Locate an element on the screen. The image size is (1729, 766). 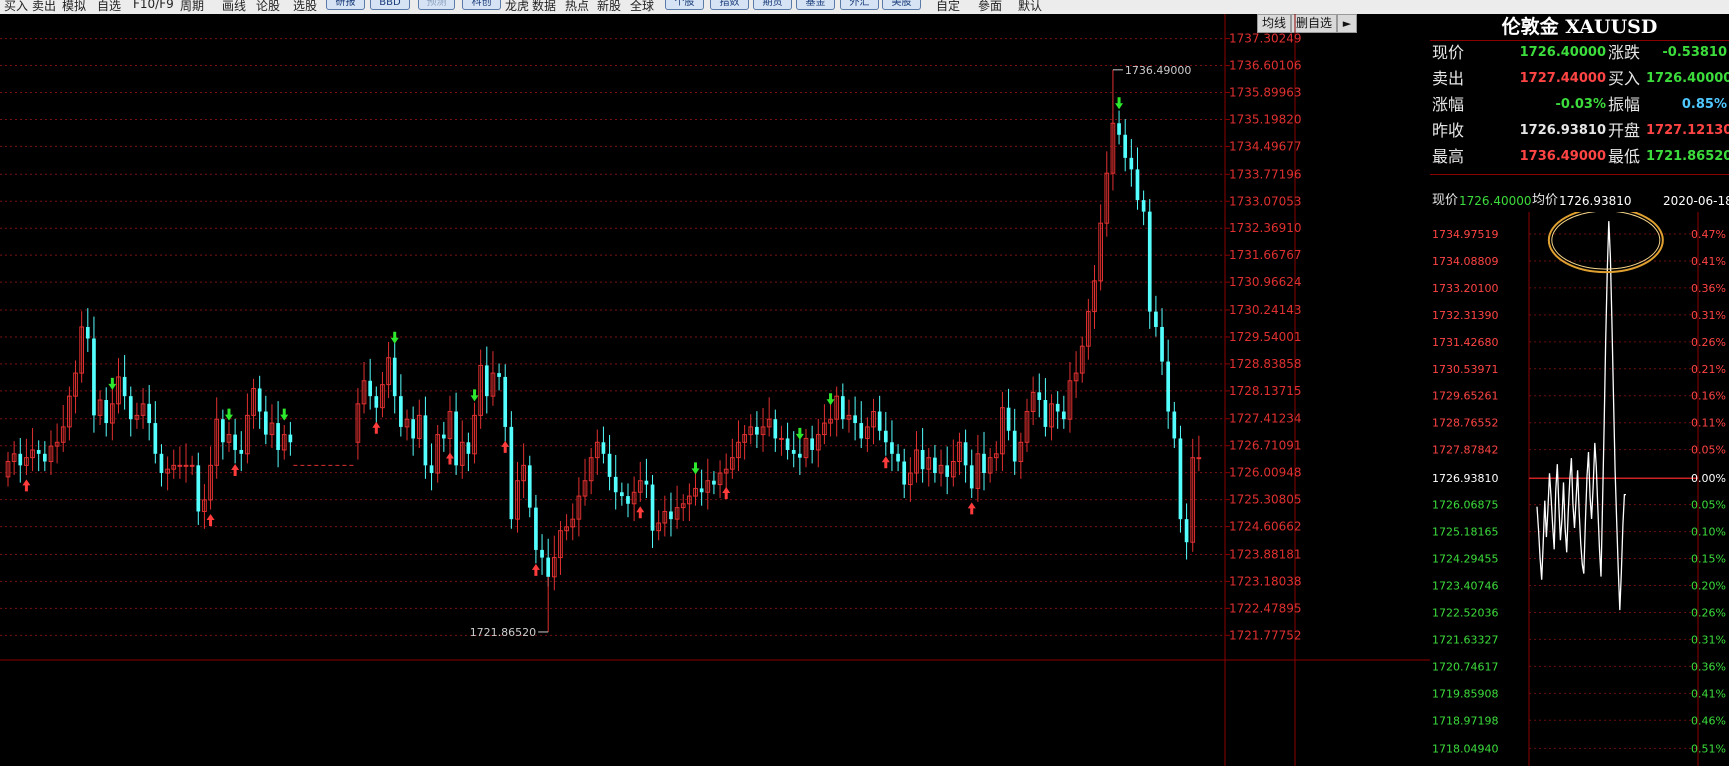
toolbar-button: 基金 is located at coordinates (815, 5).